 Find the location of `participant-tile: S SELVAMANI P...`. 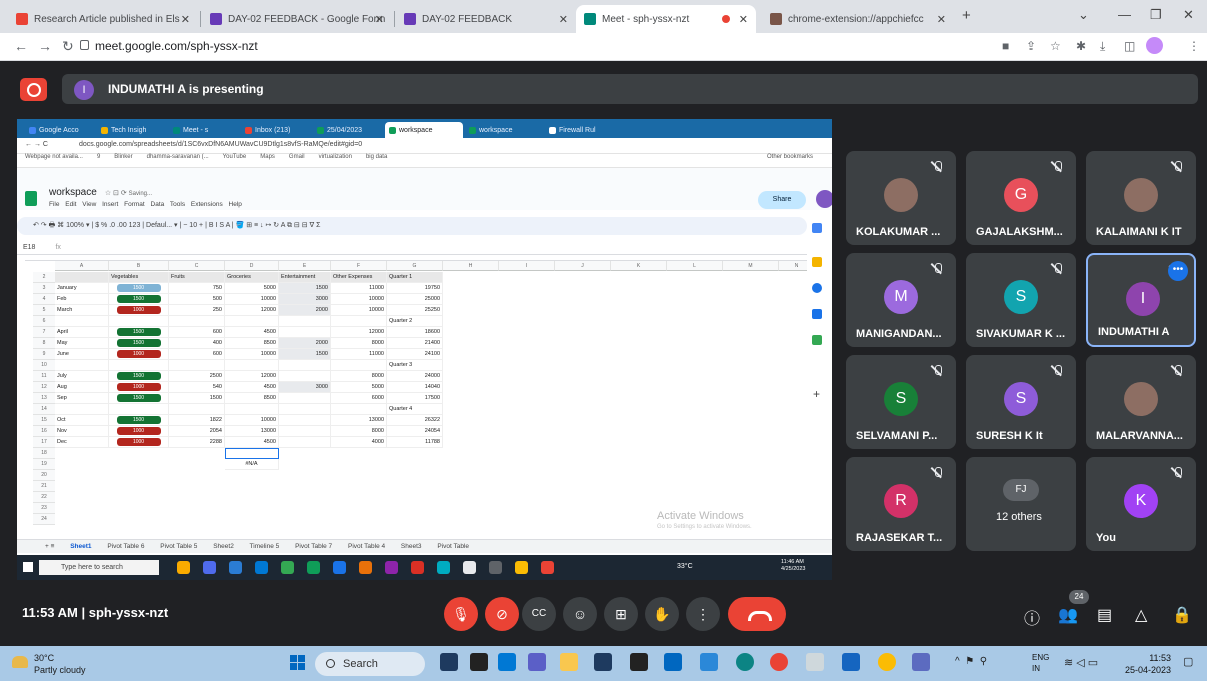

participant-tile: S SELVAMANI P... is located at coordinates (901, 402).